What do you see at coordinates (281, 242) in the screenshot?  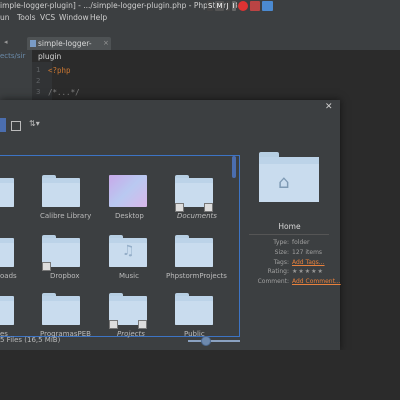 I see `info-key: Type:` at bounding box center [281, 242].